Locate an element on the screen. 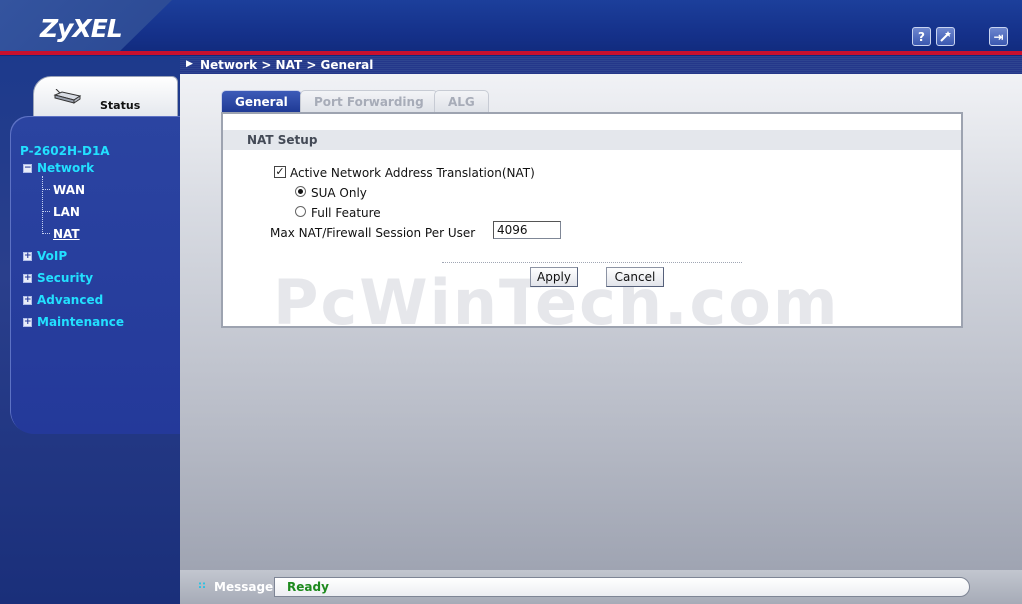 This screenshot has height=604, width=1022. apply-button: Apply is located at coordinates (554, 277).